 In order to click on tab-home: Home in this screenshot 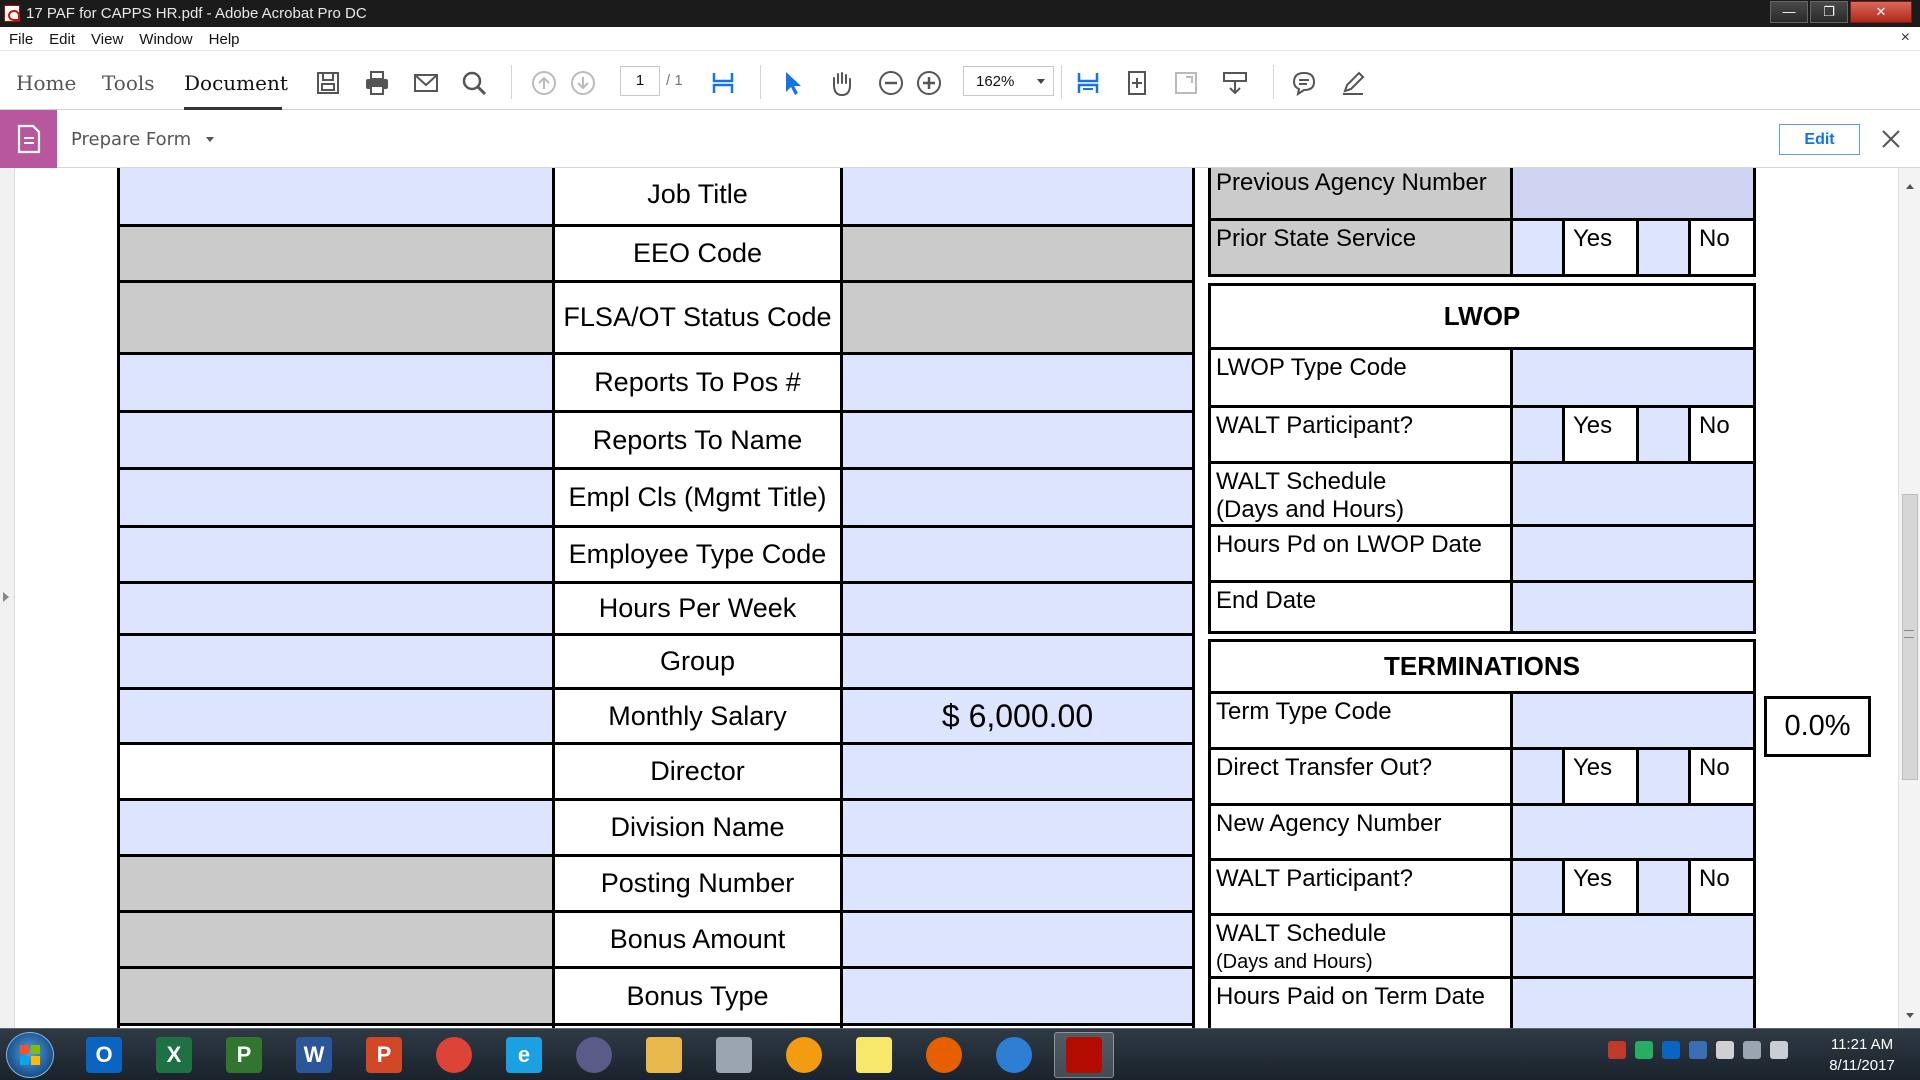, I will do `click(46, 83)`.